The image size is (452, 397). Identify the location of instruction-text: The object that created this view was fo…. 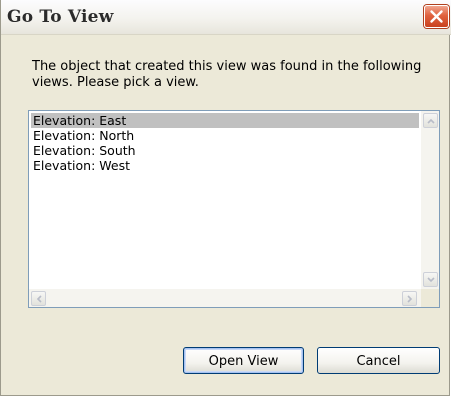
(227, 74).